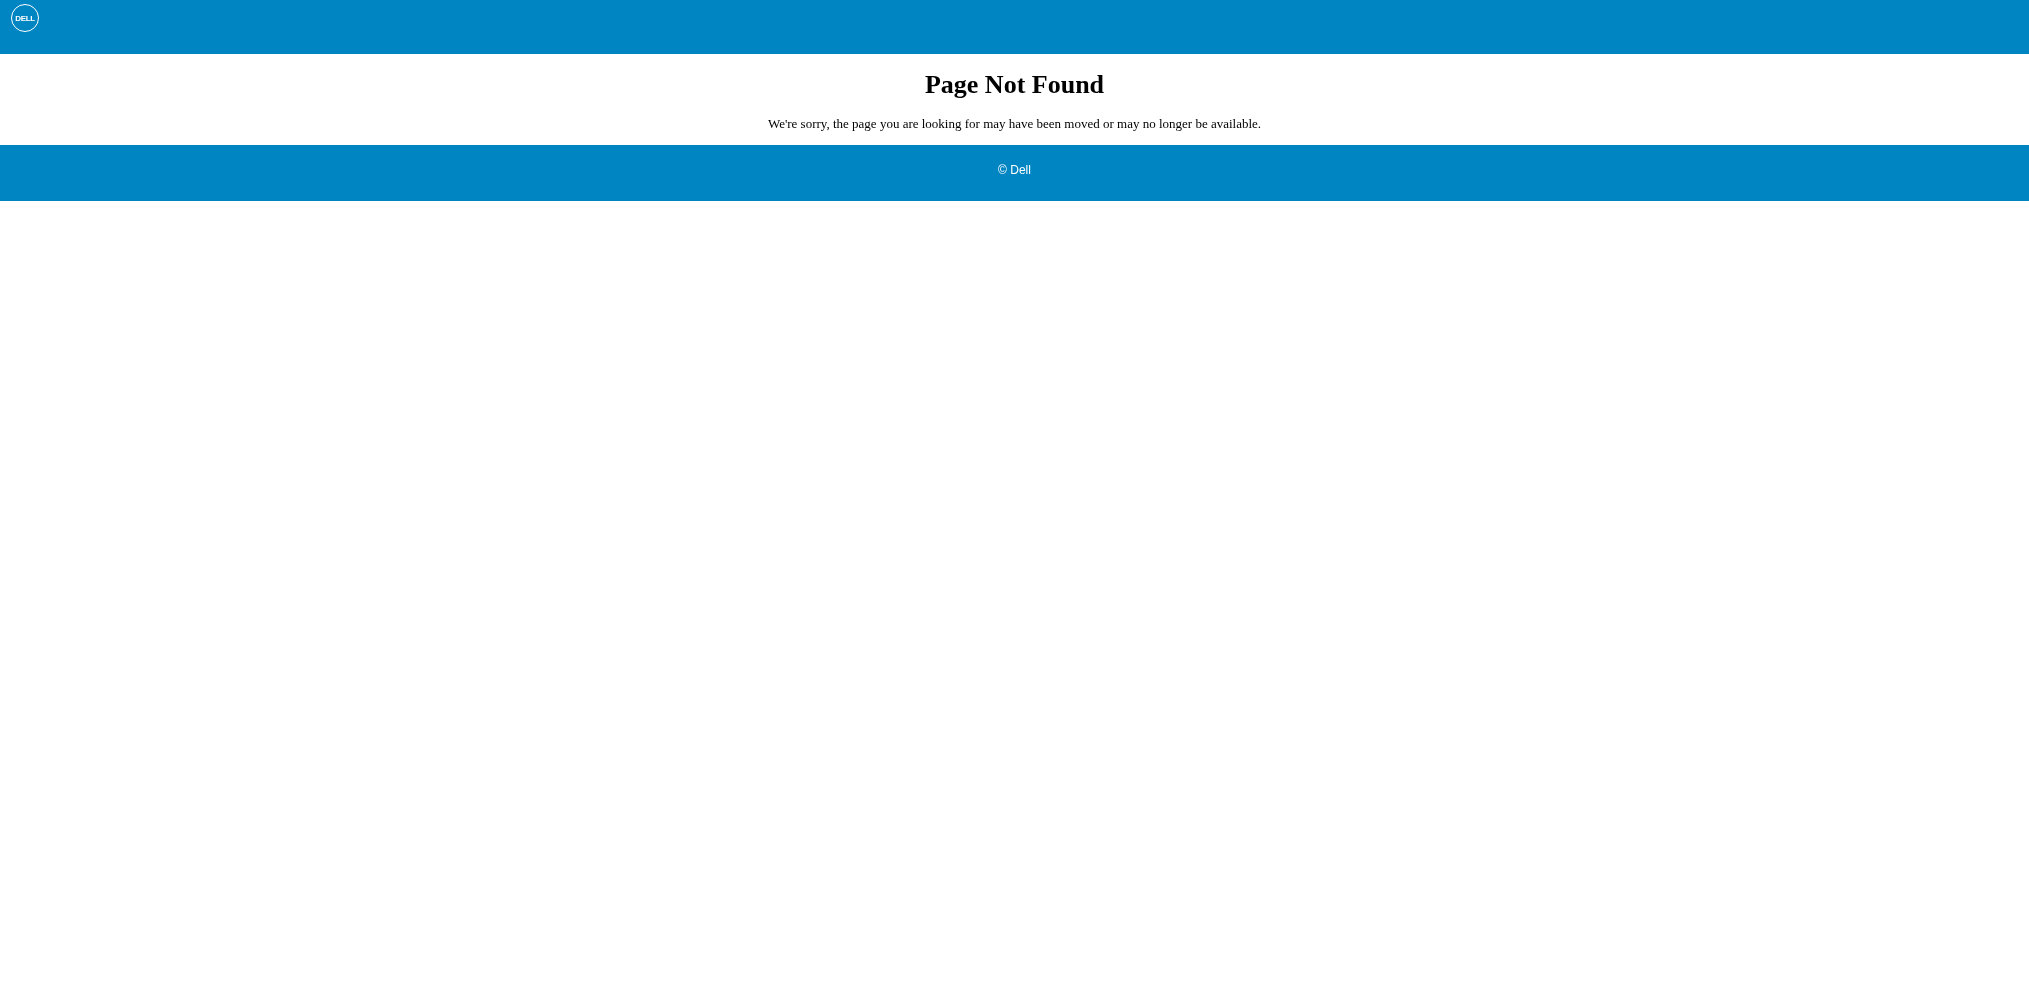  What do you see at coordinates (1014, 169) in the screenshot?
I see `copyright-text: © Dell` at bounding box center [1014, 169].